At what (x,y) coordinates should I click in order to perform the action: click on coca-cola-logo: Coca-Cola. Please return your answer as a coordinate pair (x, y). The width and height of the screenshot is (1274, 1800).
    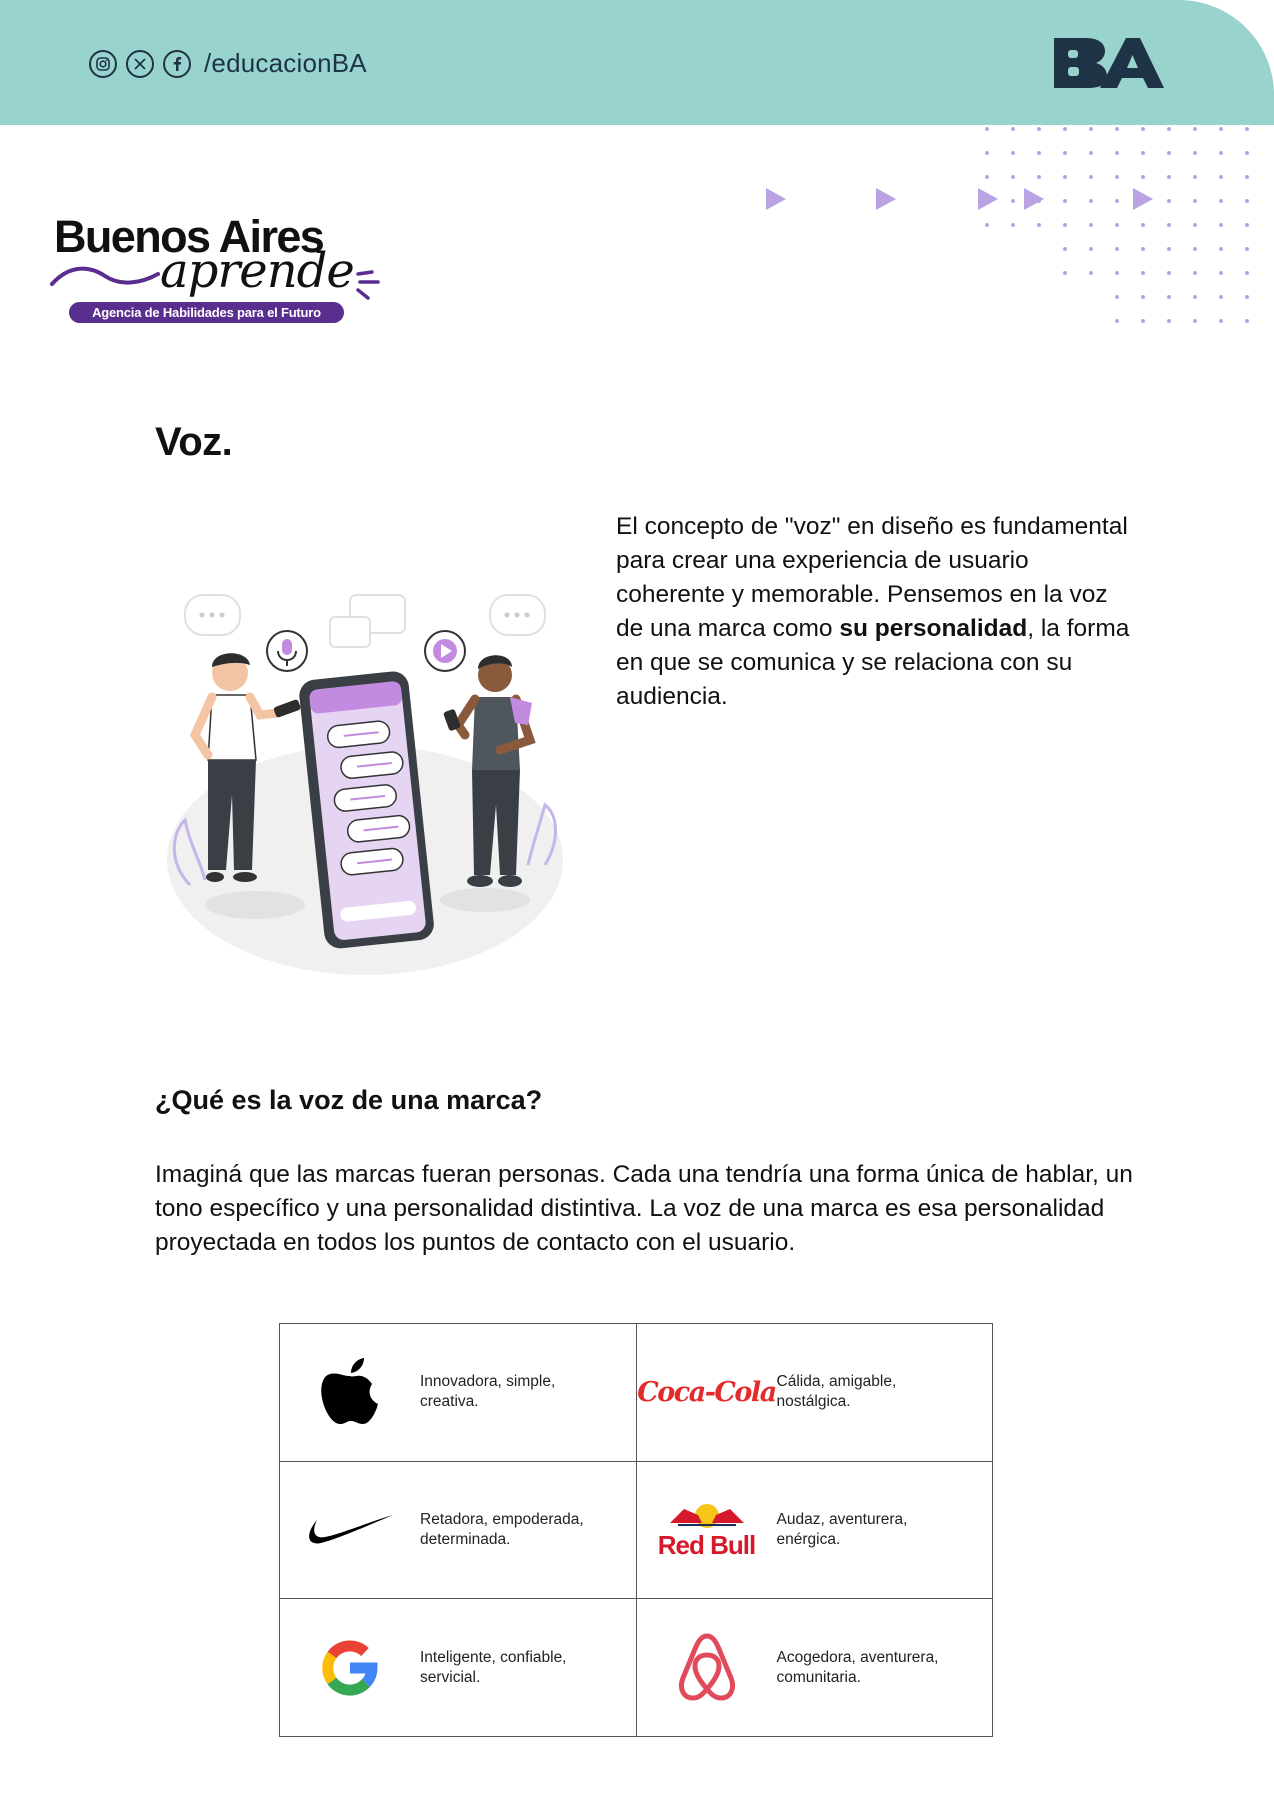
    Looking at the image, I should click on (707, 1392).